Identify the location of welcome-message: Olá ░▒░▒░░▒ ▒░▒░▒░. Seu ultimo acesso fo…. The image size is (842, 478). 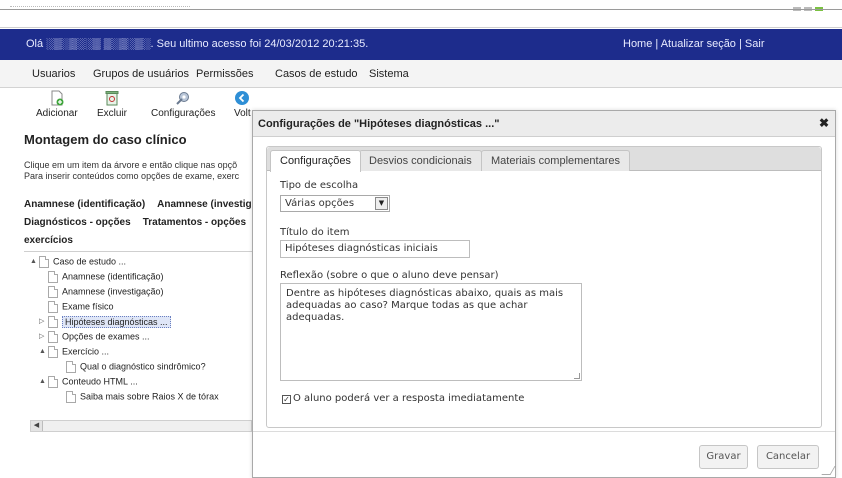
(197, 44).